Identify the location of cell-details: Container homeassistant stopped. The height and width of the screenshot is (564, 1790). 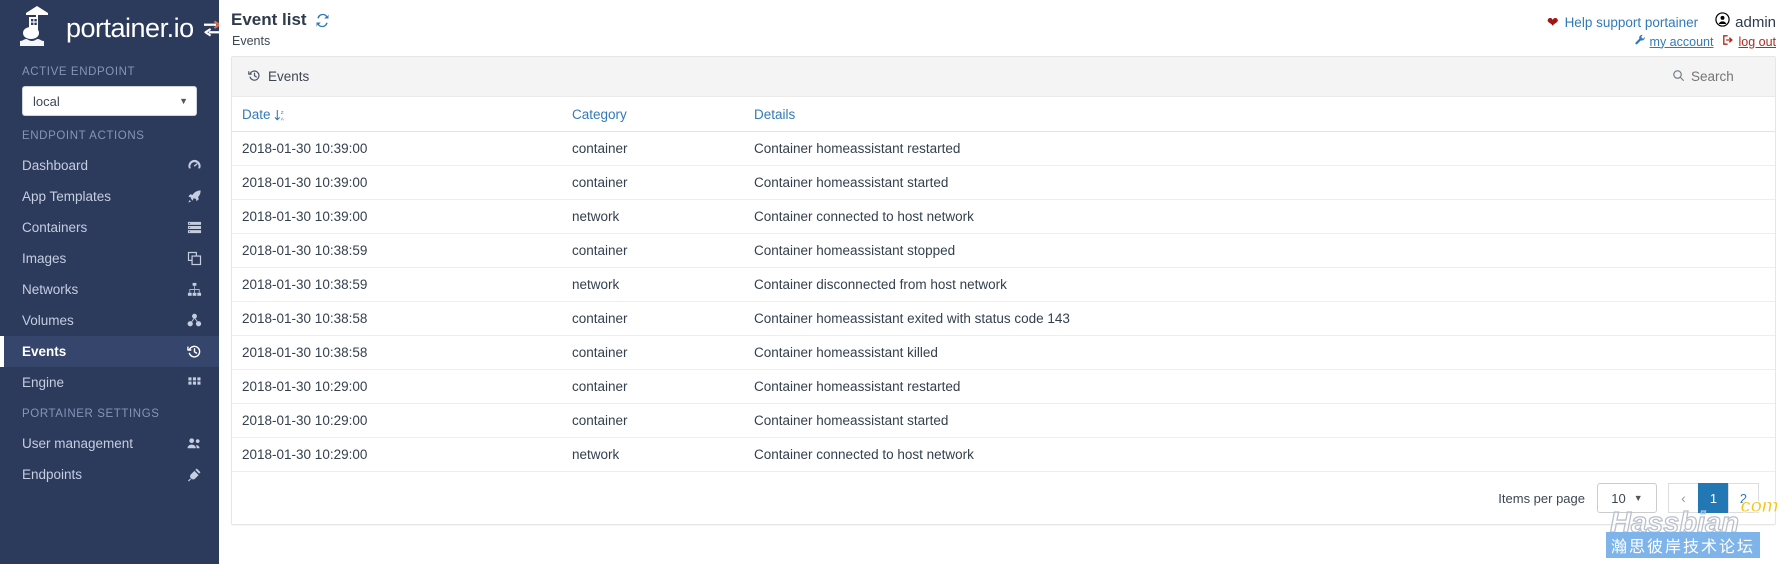
(1259, 250).